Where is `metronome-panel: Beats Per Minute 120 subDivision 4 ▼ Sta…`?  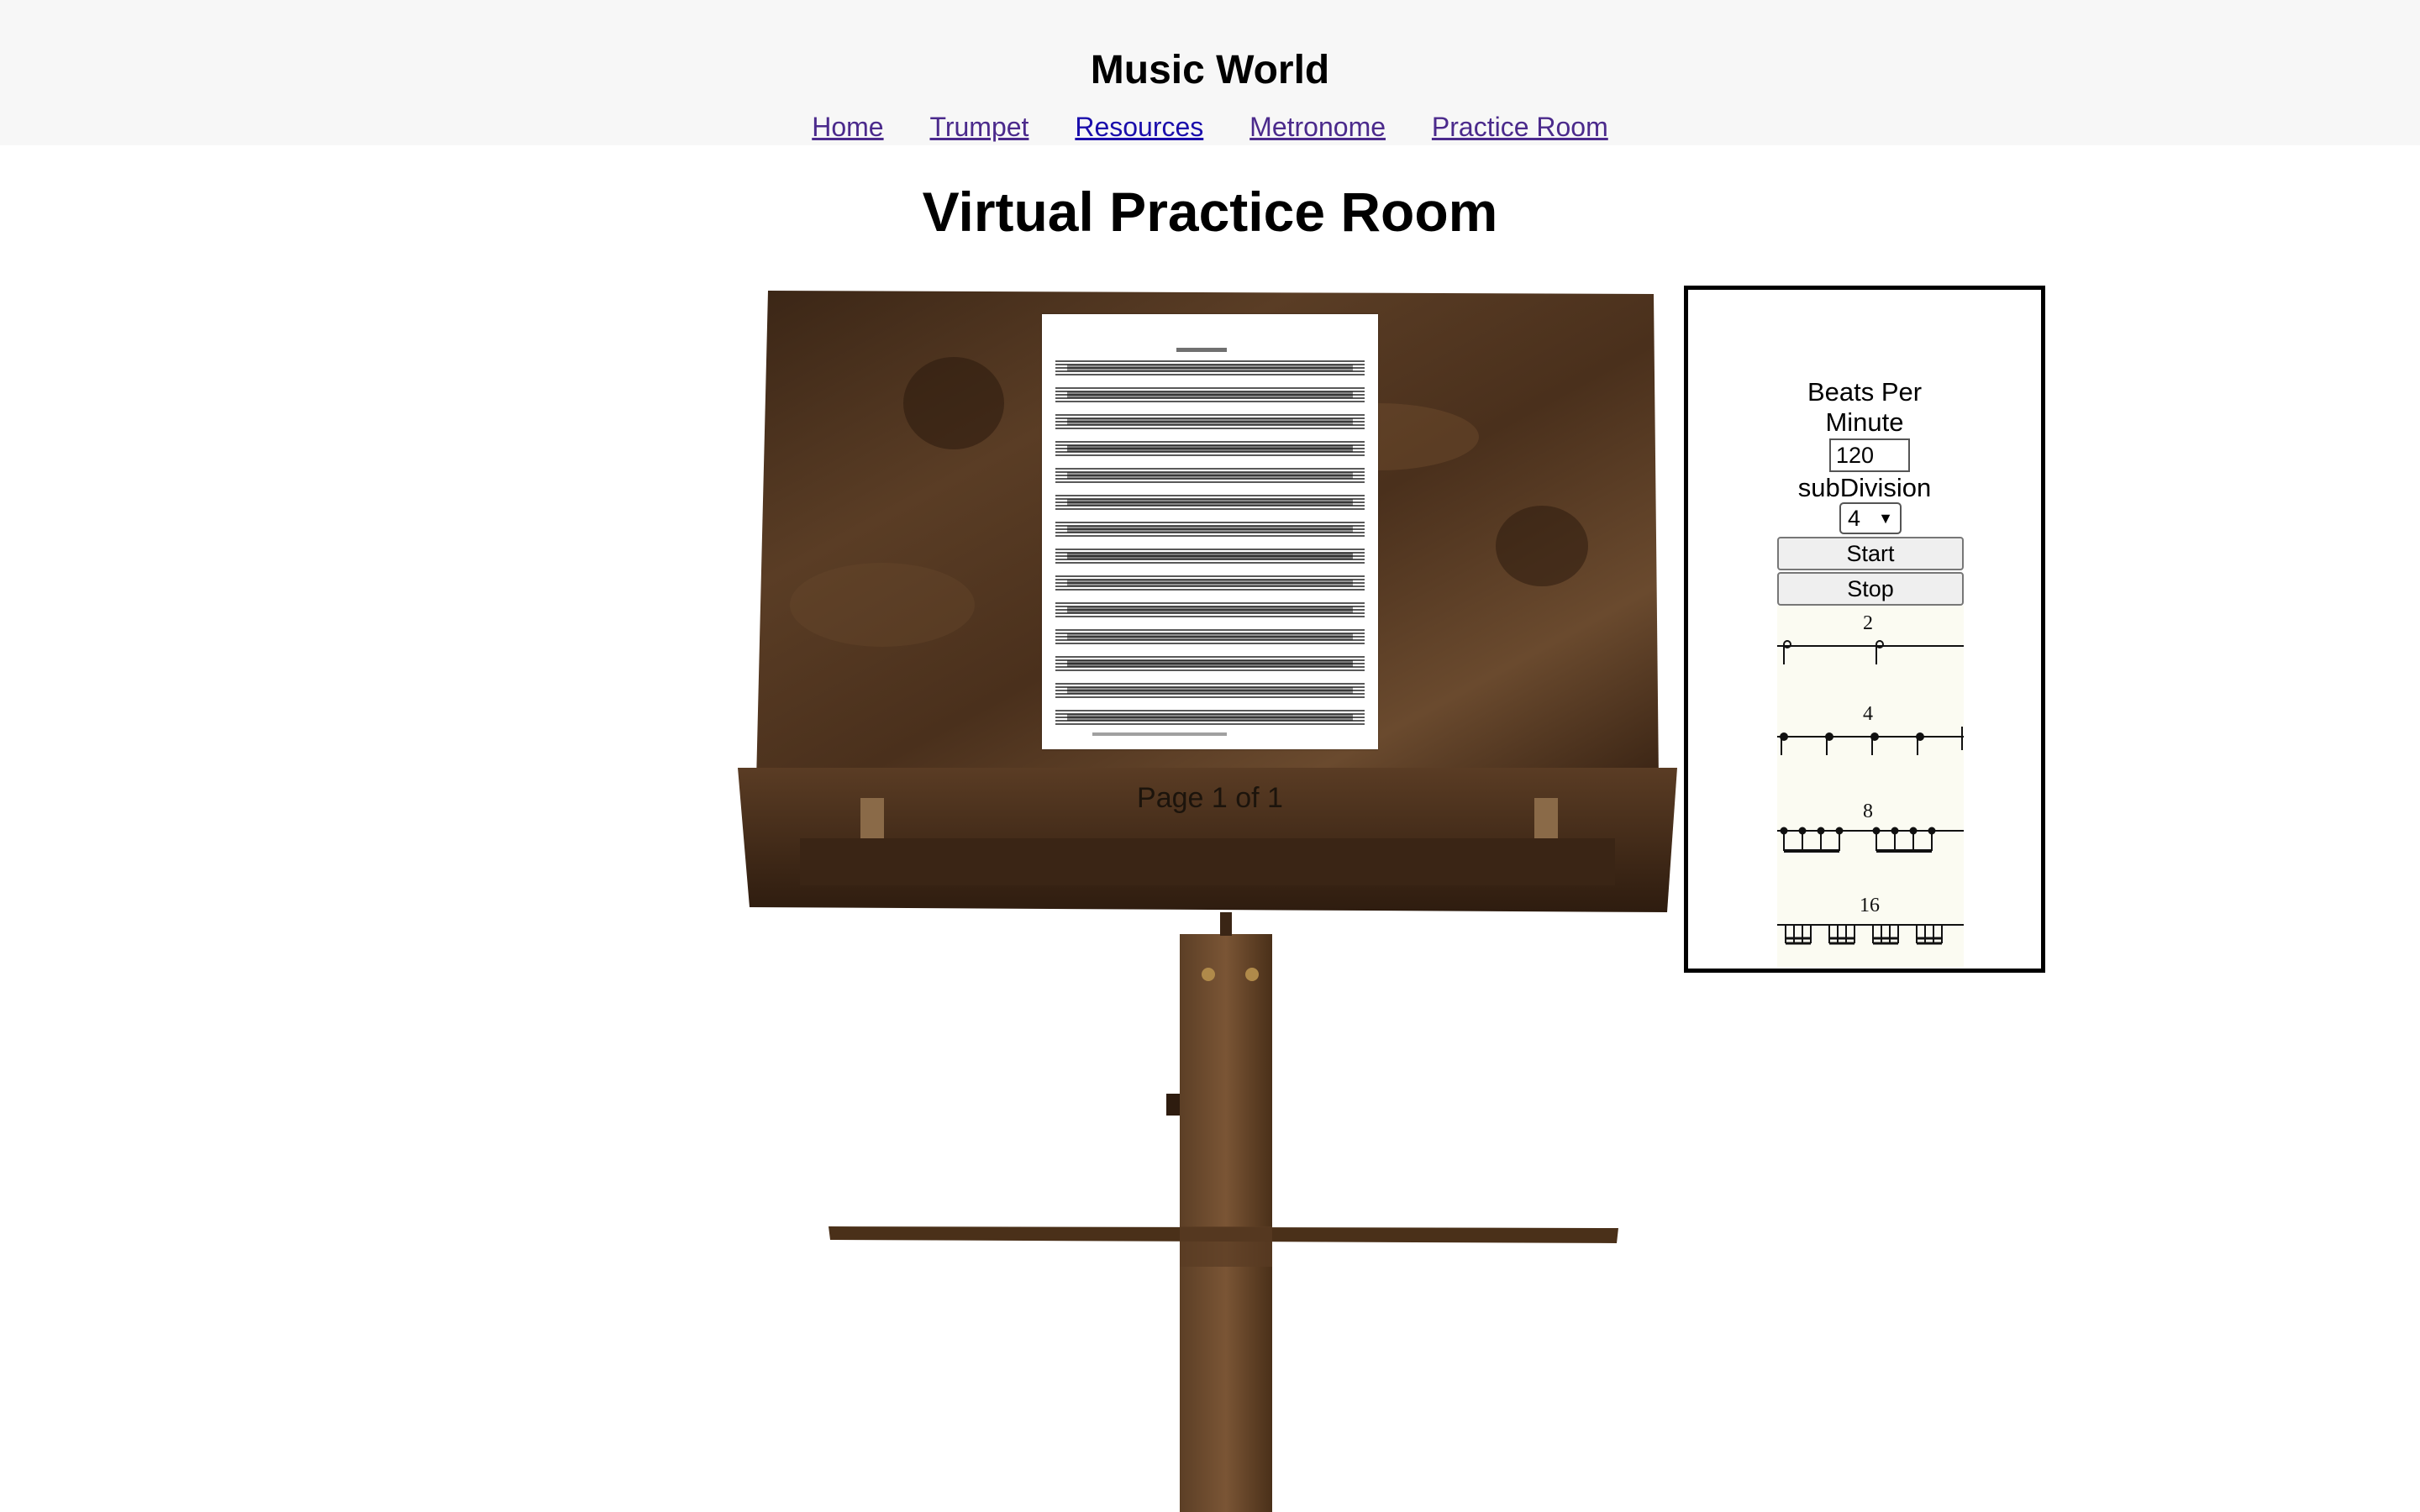 metronome-panel: Beats Per Minute 120 subDivision 4 ▼ Sta… is located at coordinates (1864, 629).